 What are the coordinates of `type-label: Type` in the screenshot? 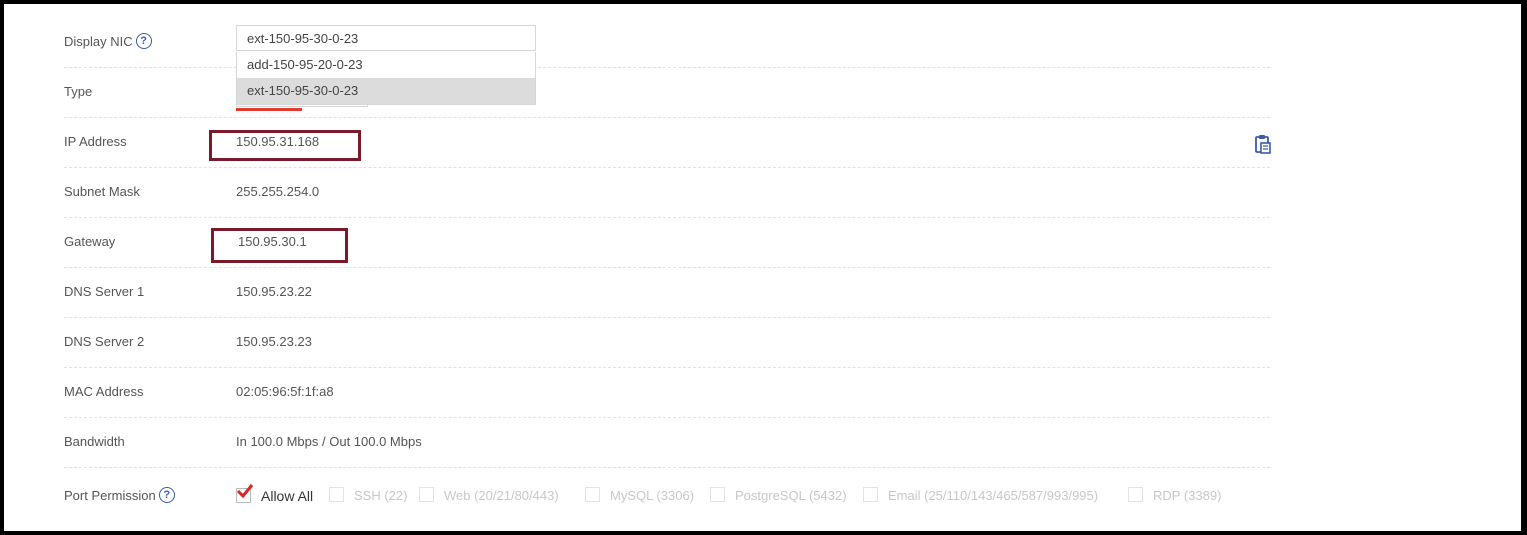 It's located at (78, 91).